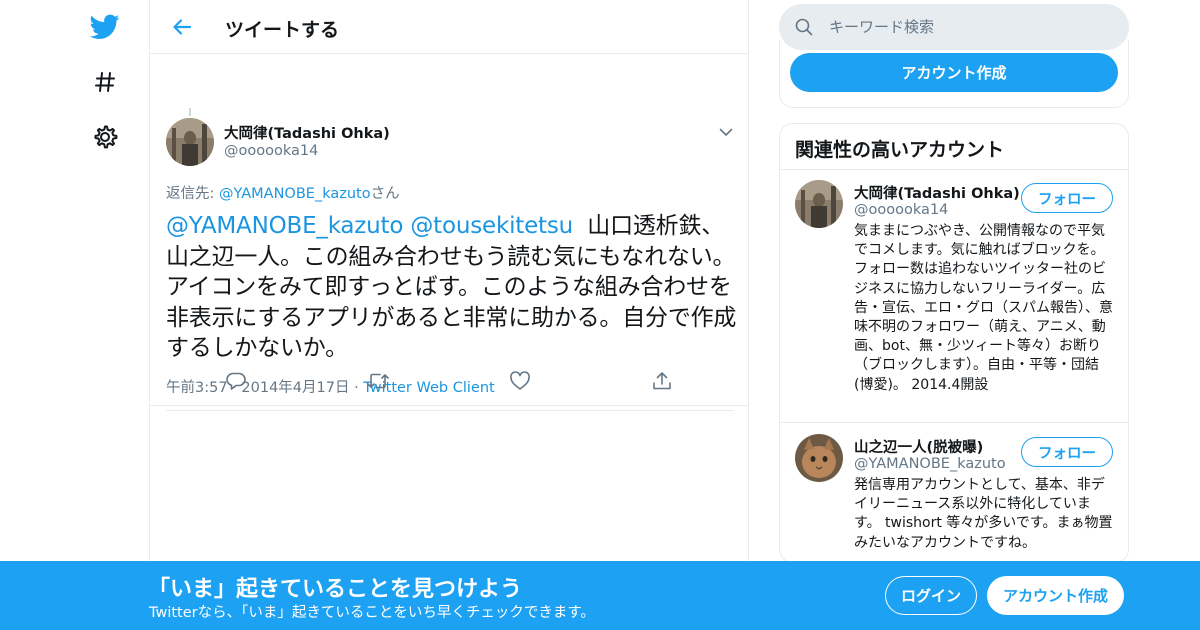 The height and width of the screenshot is (630, 1200). What do you see at coordinates (295, 194) in the screenshot?
I see `reply-mention-link: @YAMANOBE_kazuto` at bounding box center [295, 194].